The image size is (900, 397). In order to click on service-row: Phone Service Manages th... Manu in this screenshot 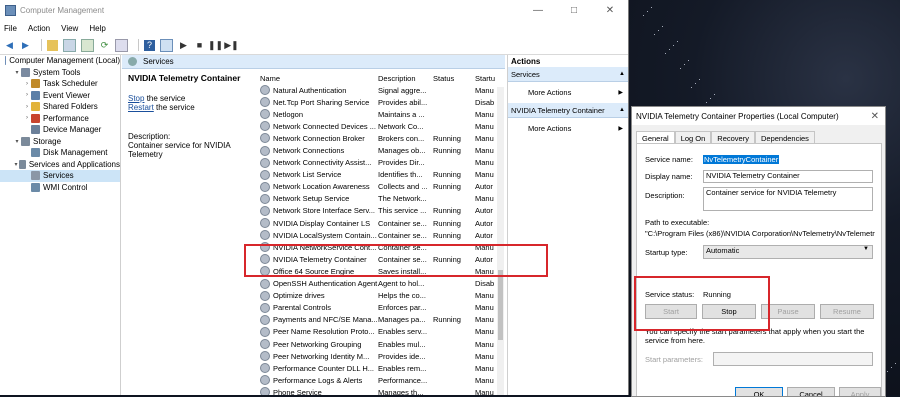, I will do `click(382, 390)`.